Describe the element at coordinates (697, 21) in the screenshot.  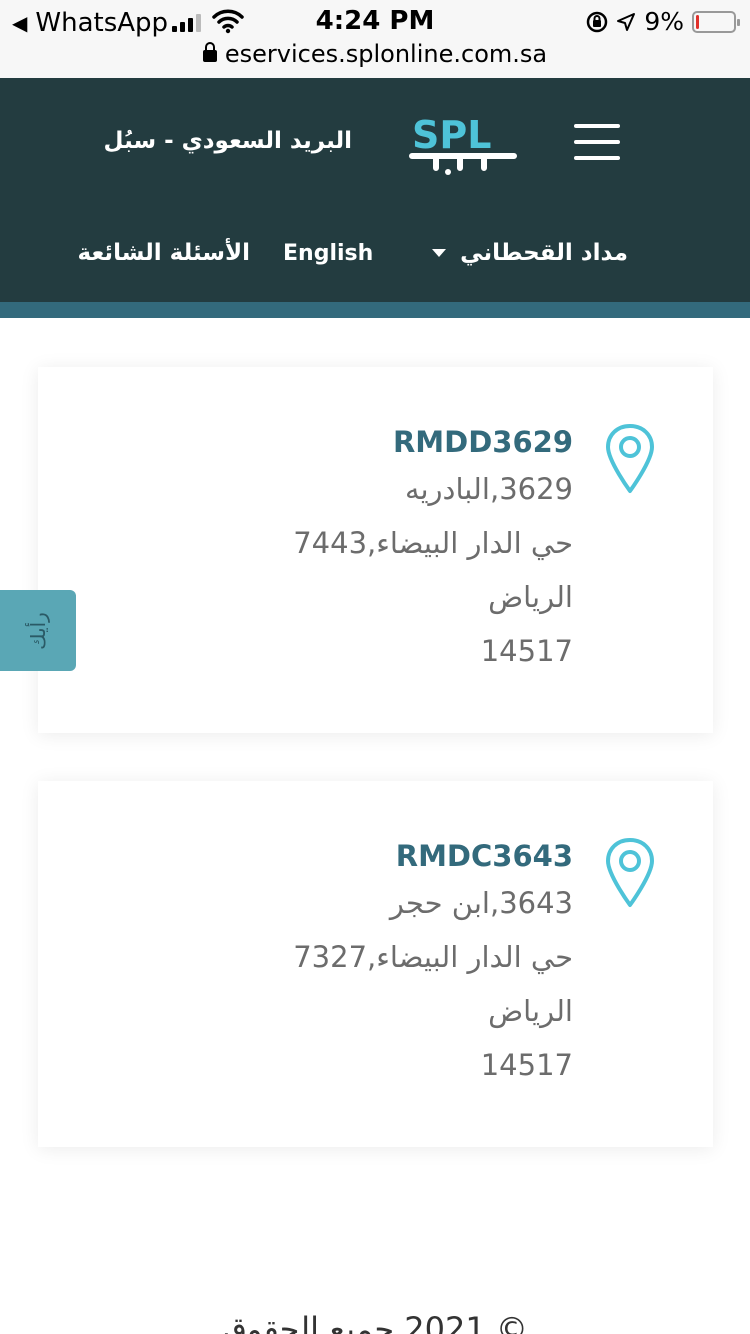
I see `battery-level-fill` at that location.